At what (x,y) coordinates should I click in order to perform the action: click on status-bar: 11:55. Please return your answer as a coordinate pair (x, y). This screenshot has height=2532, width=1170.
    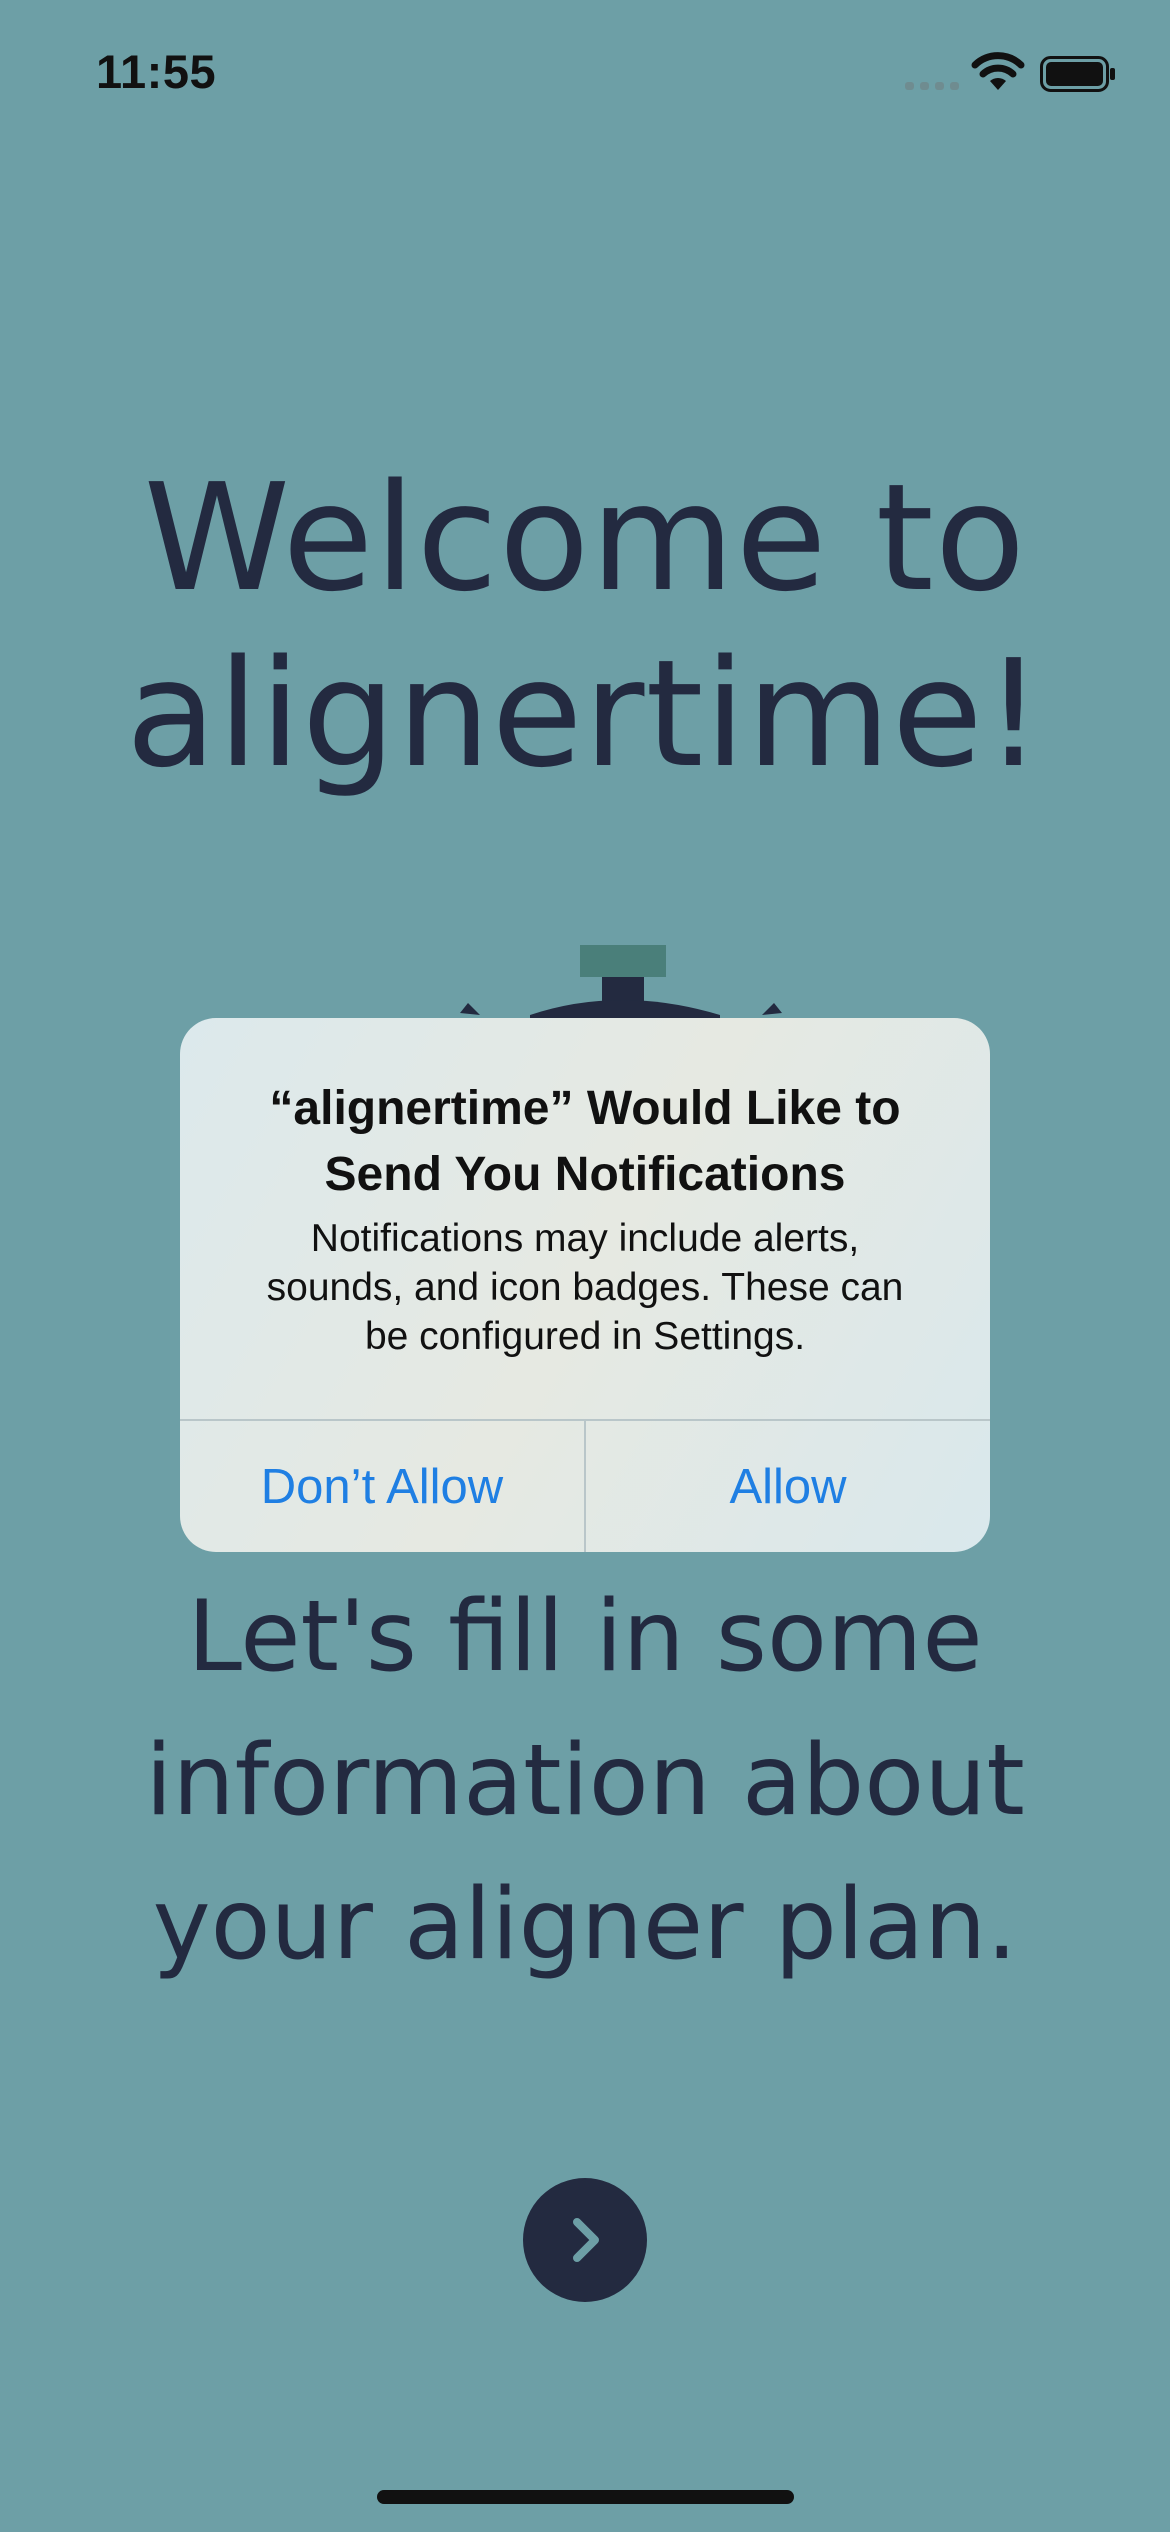
    Looking at the image, I should click on (585, 70).